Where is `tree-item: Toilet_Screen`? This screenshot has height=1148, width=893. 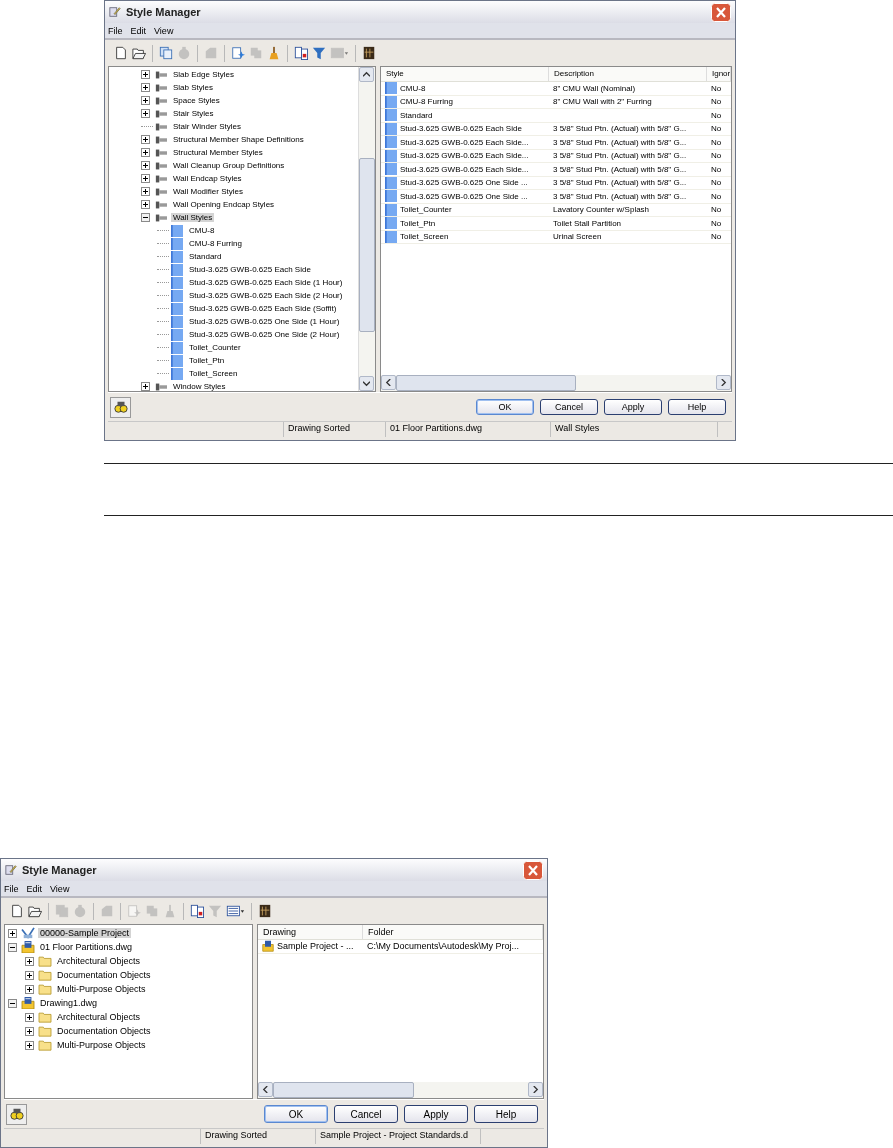 tree-item: Toilet_Screen is located at coordinates (213, 373).